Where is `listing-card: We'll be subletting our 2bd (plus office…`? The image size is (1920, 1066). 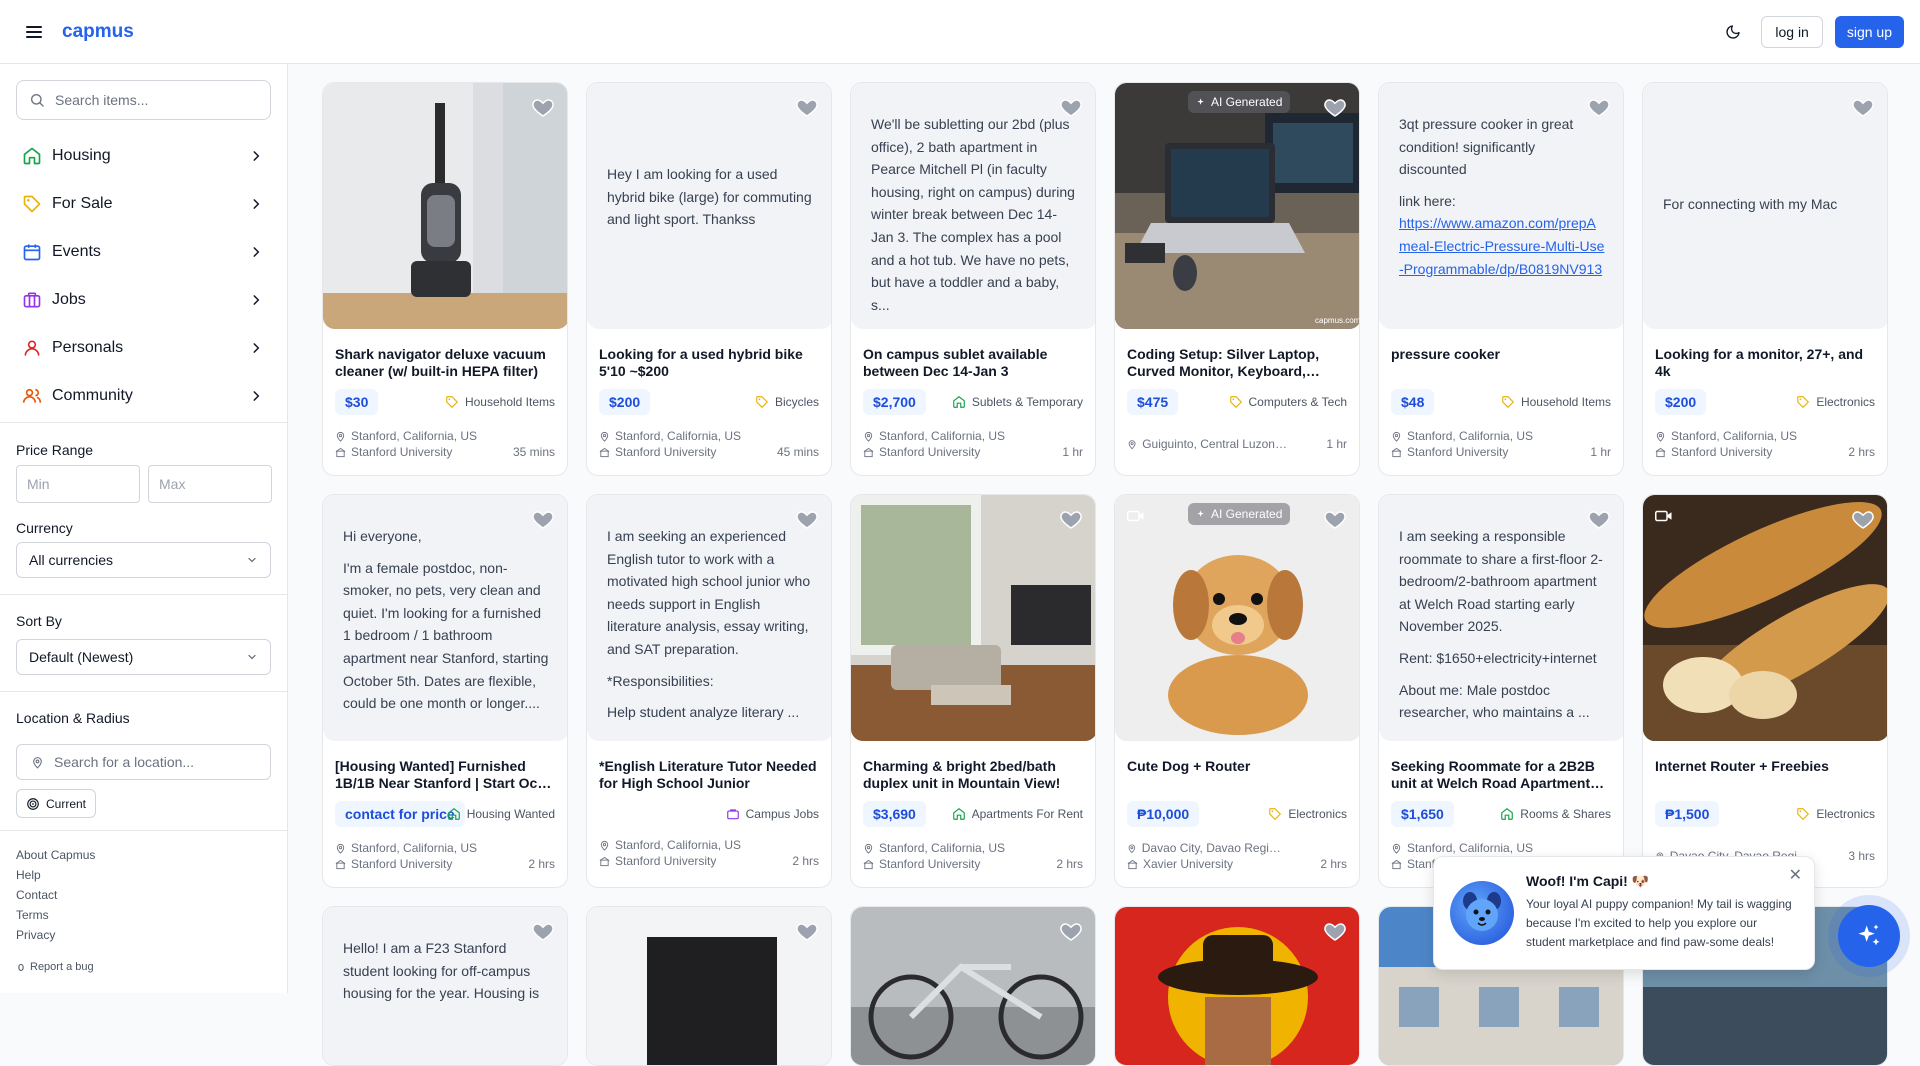
listing-card: We'll be subletting our 2bd (plus office… is located at coordinates (973, 279).